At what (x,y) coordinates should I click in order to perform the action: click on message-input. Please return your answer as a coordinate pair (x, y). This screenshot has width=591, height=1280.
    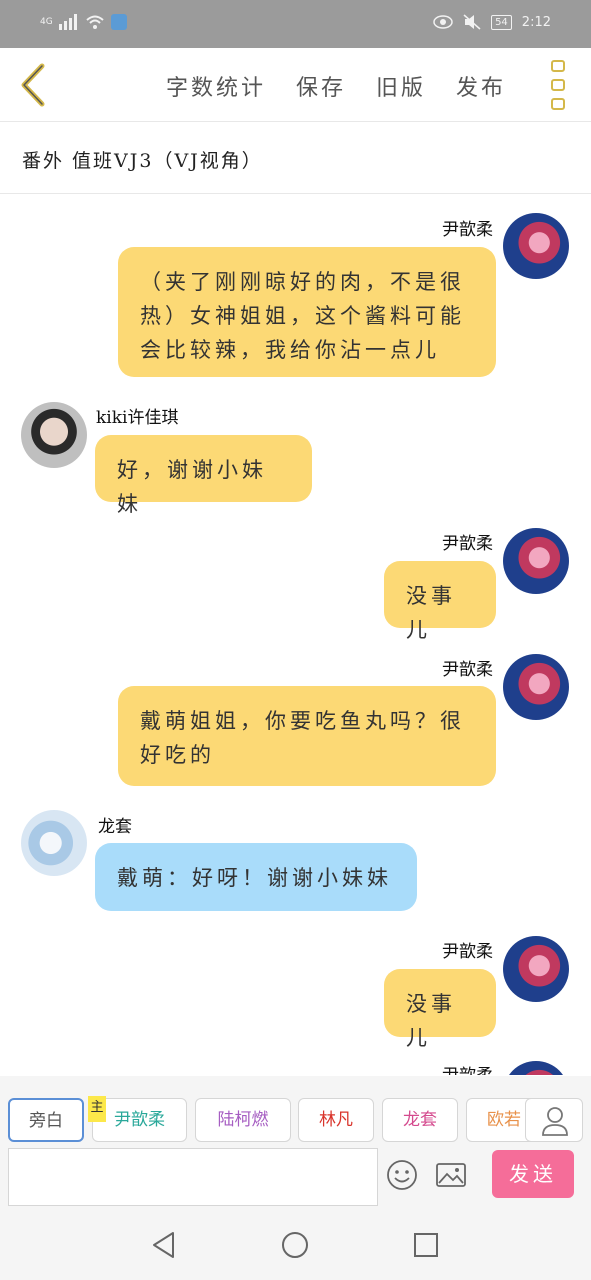
    Looking at the image, I should click on (193, 1177).